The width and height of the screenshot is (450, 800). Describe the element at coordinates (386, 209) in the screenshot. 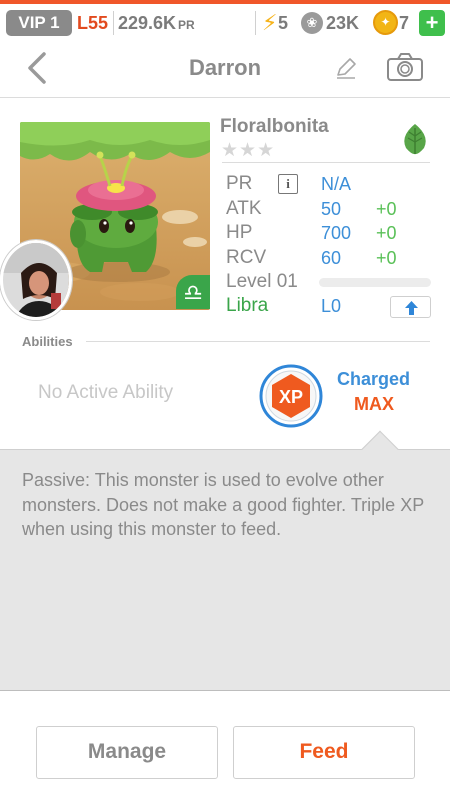

I see `stat-bonus-atk: +0` at that location.